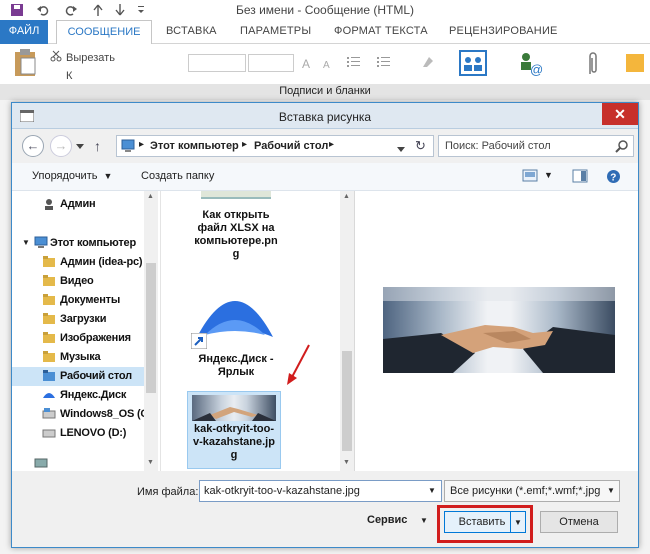 The width and height of the screenshot is (650, 554). Describe the element at coordinates (236, 228) in the screenshot. I see `file-name-line: файл XLSX на` at that location.